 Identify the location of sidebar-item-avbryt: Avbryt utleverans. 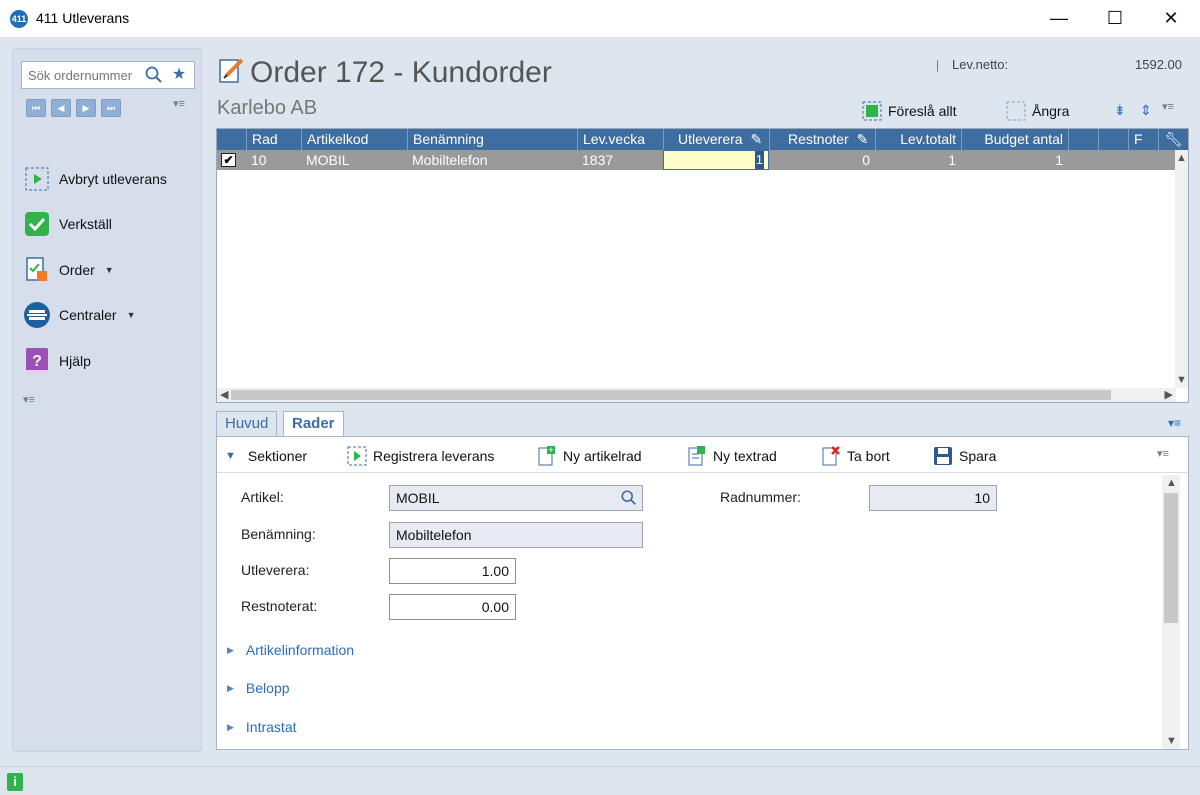
(108, 179).